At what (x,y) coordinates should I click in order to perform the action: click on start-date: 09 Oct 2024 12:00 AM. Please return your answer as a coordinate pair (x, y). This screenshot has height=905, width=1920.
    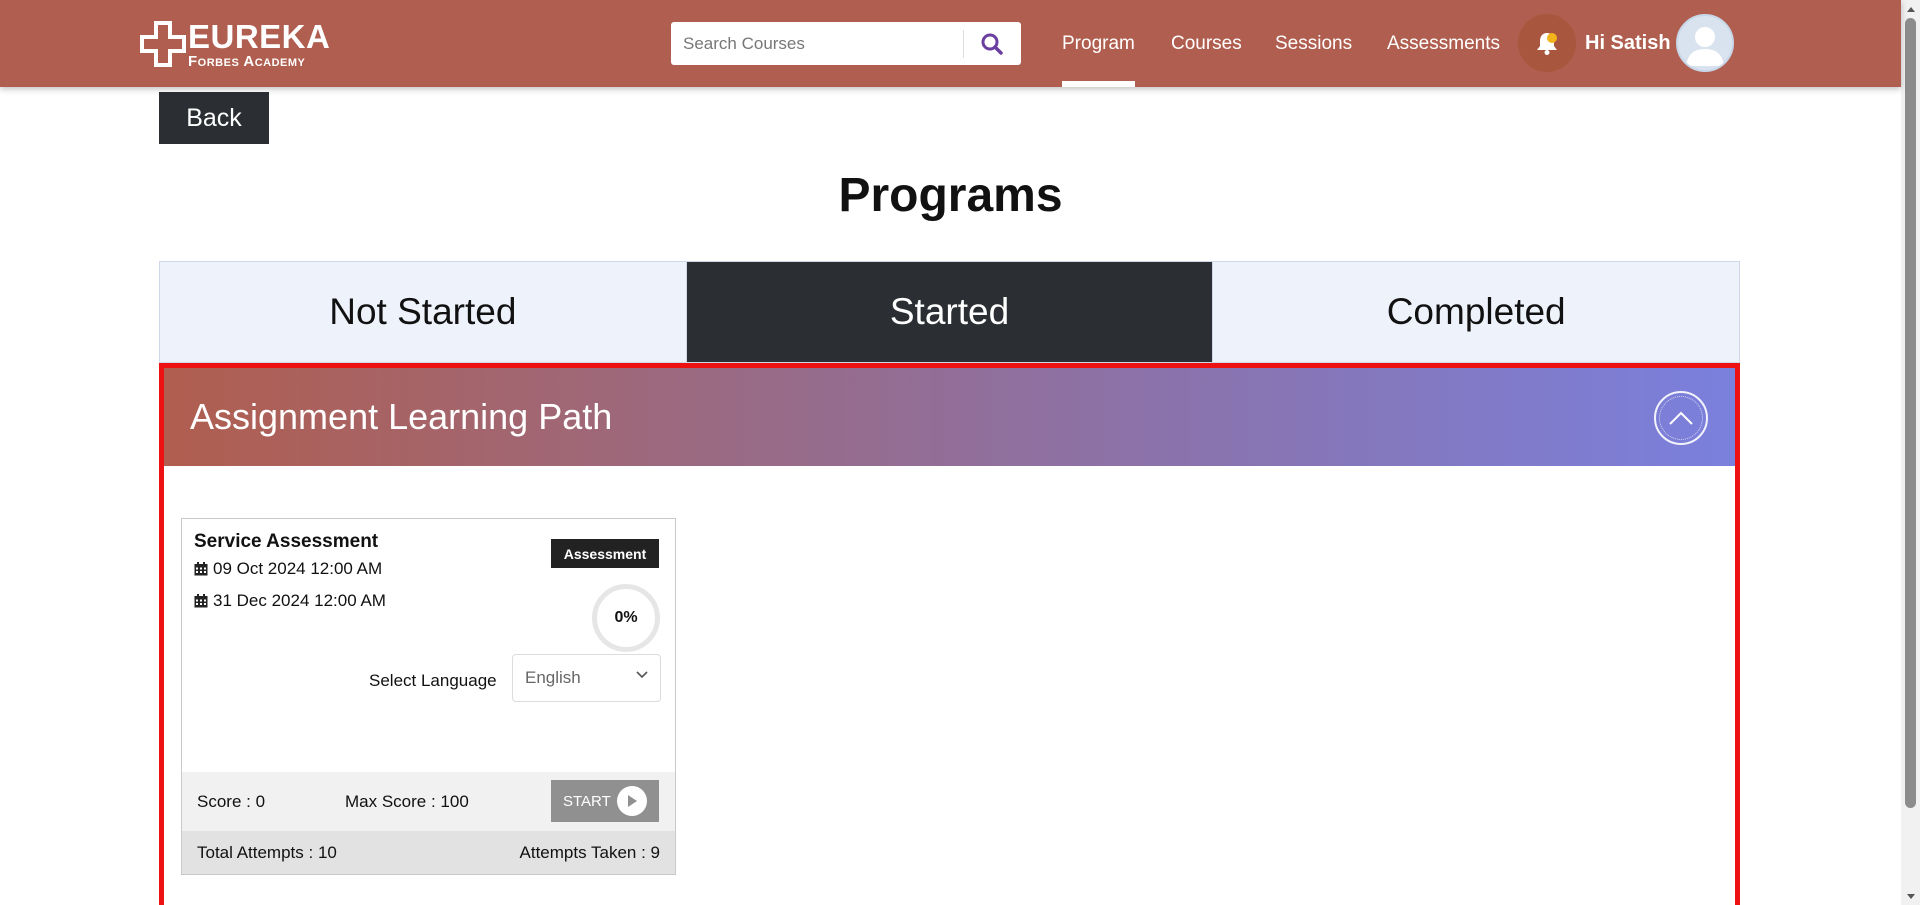
    Looking at the image, I should click on (298, 568).